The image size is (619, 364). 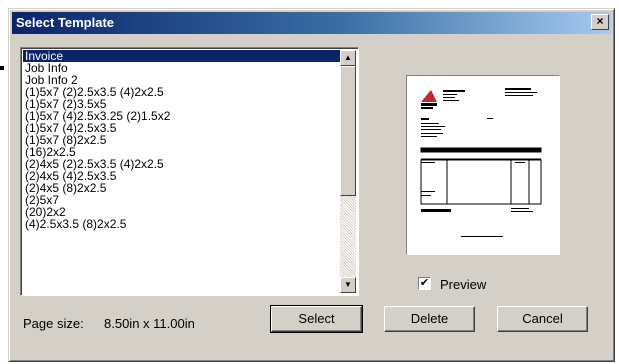 I want to click on page-size-label: Page size:, so click(x=53, y=323).